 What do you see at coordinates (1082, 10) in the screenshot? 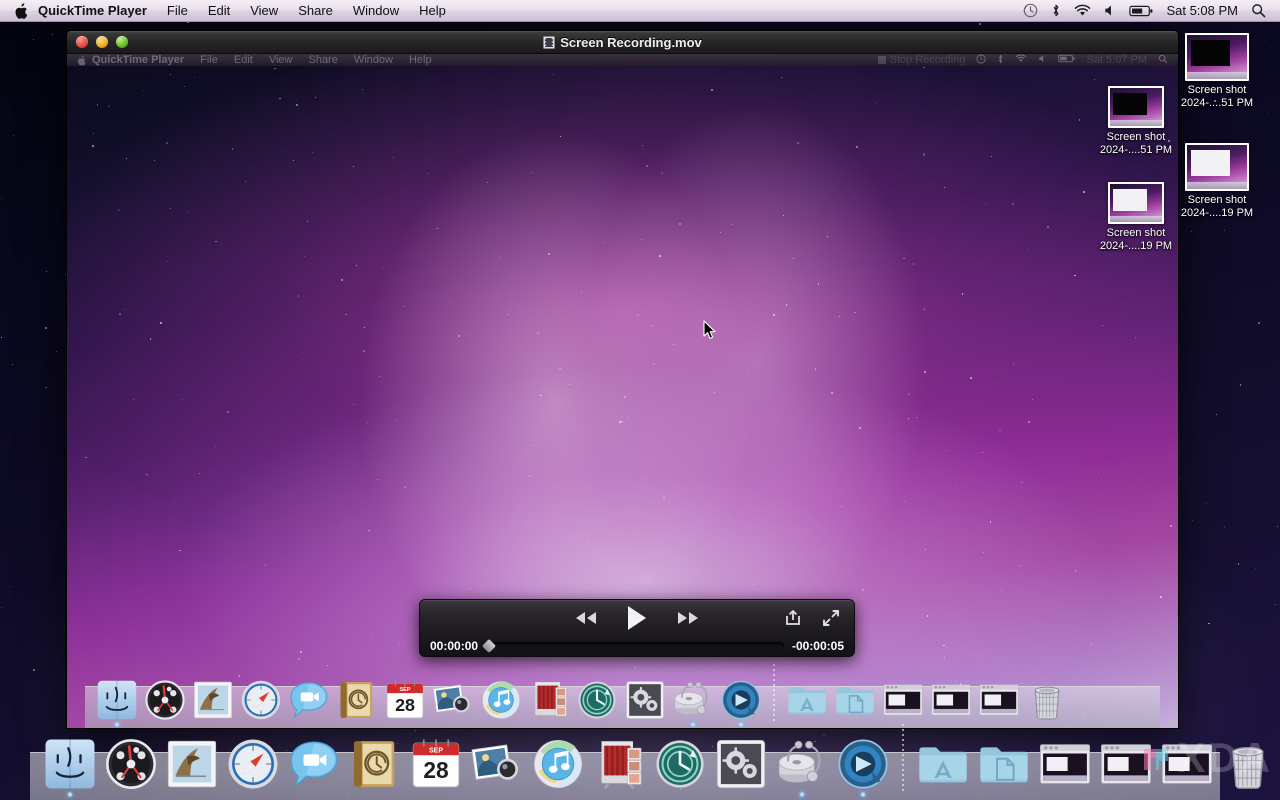
I see `wifi-icon` at bounding box center [1082, 10].